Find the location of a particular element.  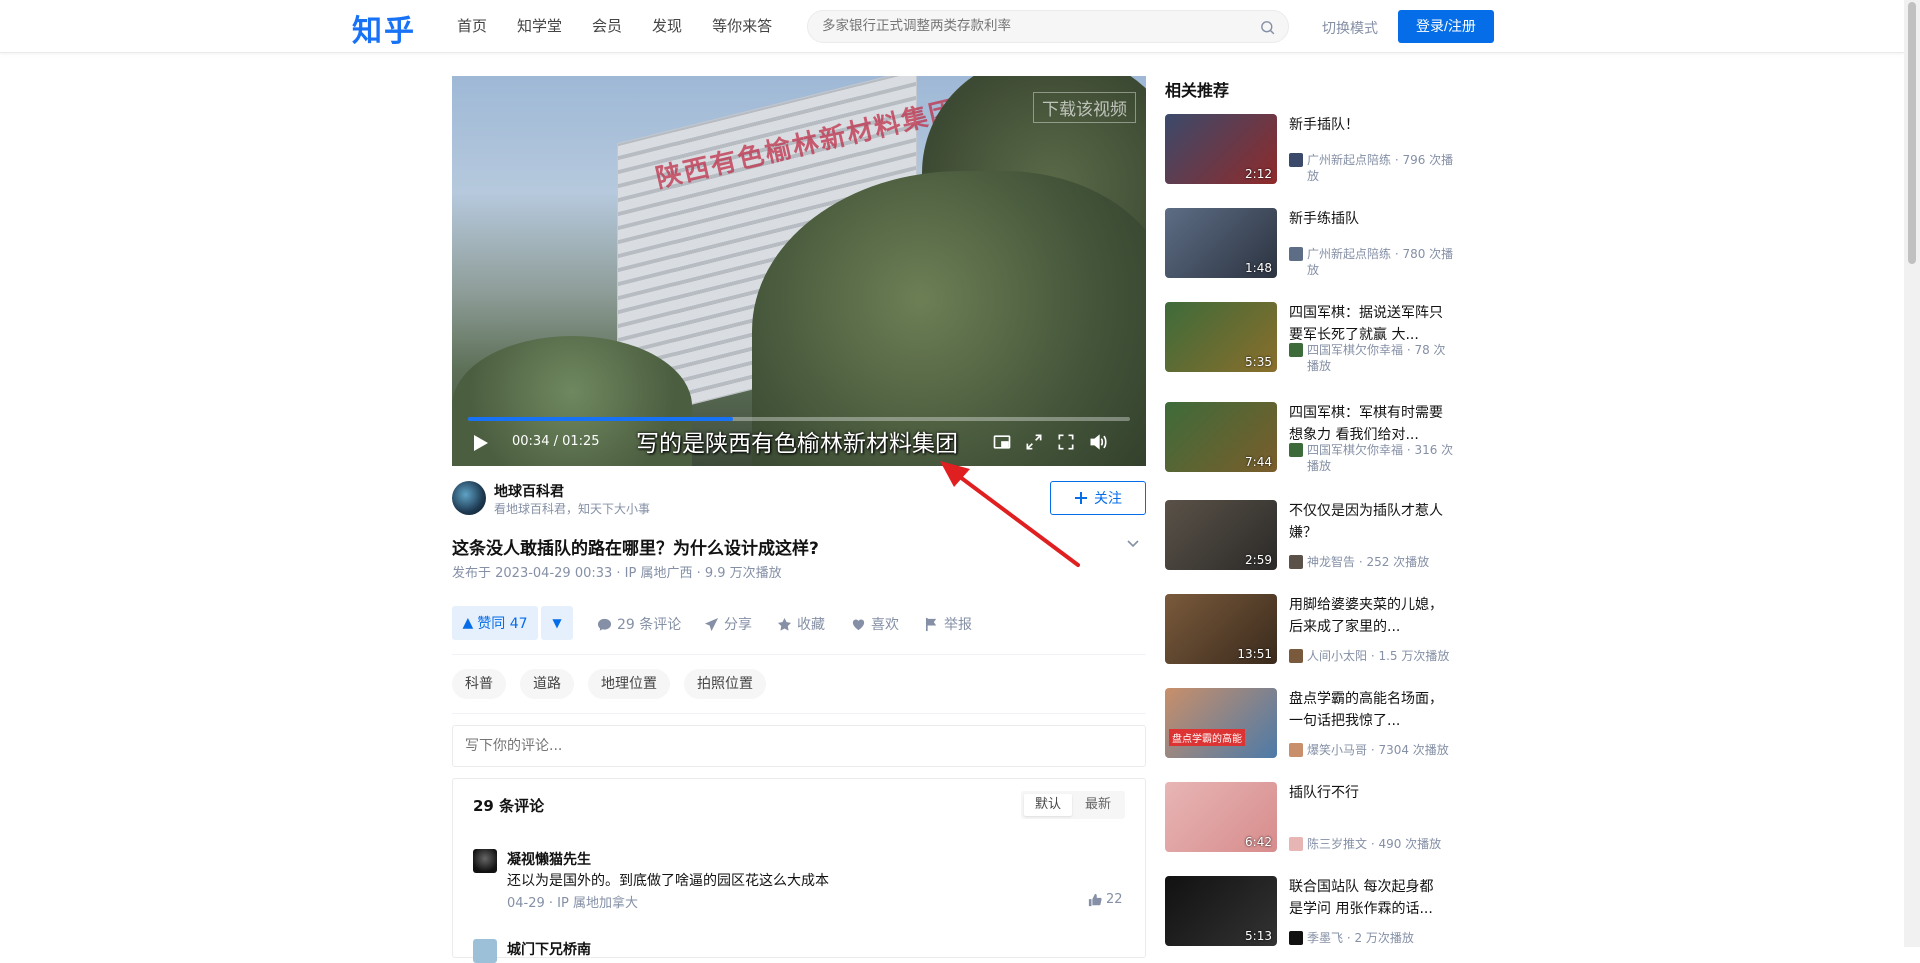

nav-vip: 会员 is located at coordinates (607, 26).